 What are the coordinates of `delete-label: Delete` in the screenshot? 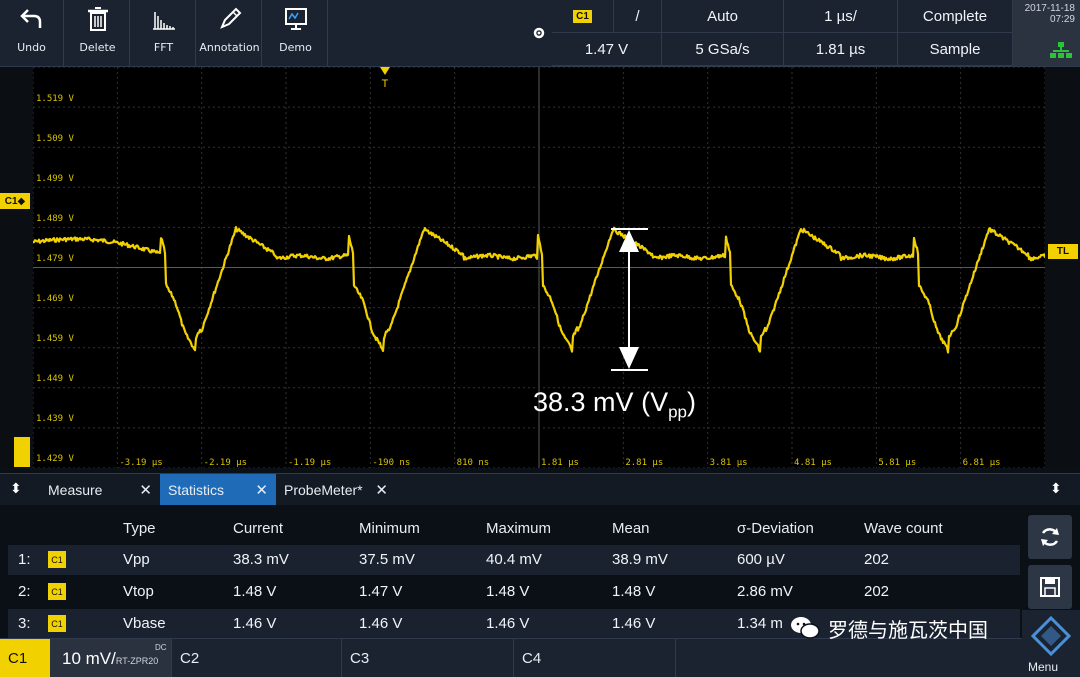 It's located at (97, 47).